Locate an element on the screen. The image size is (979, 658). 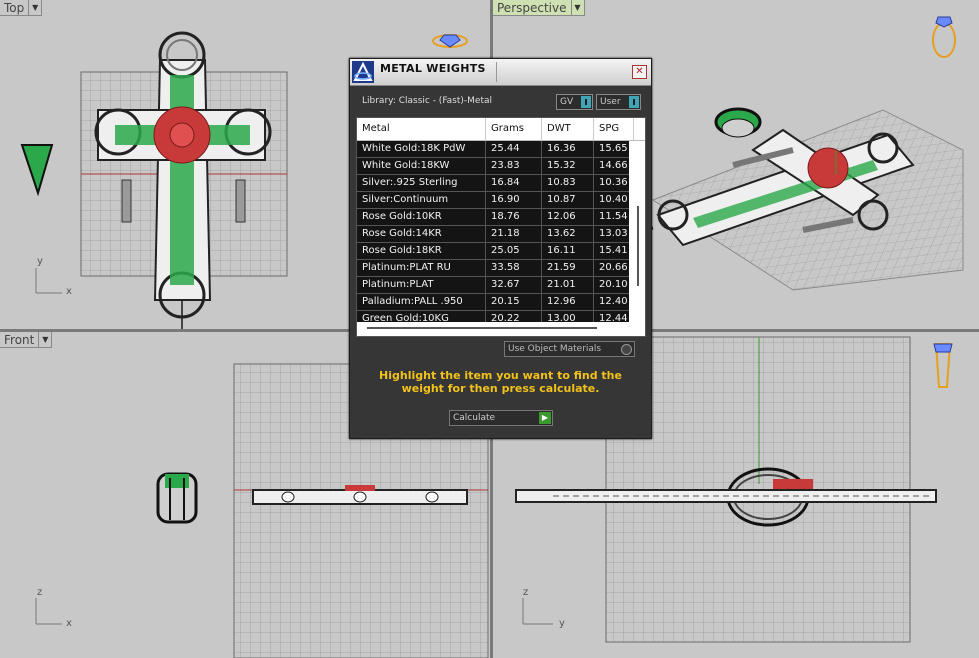
table-row: Rose Gold:18KR 25.05 16.11 15.41 is located at coordinates (493, 251).